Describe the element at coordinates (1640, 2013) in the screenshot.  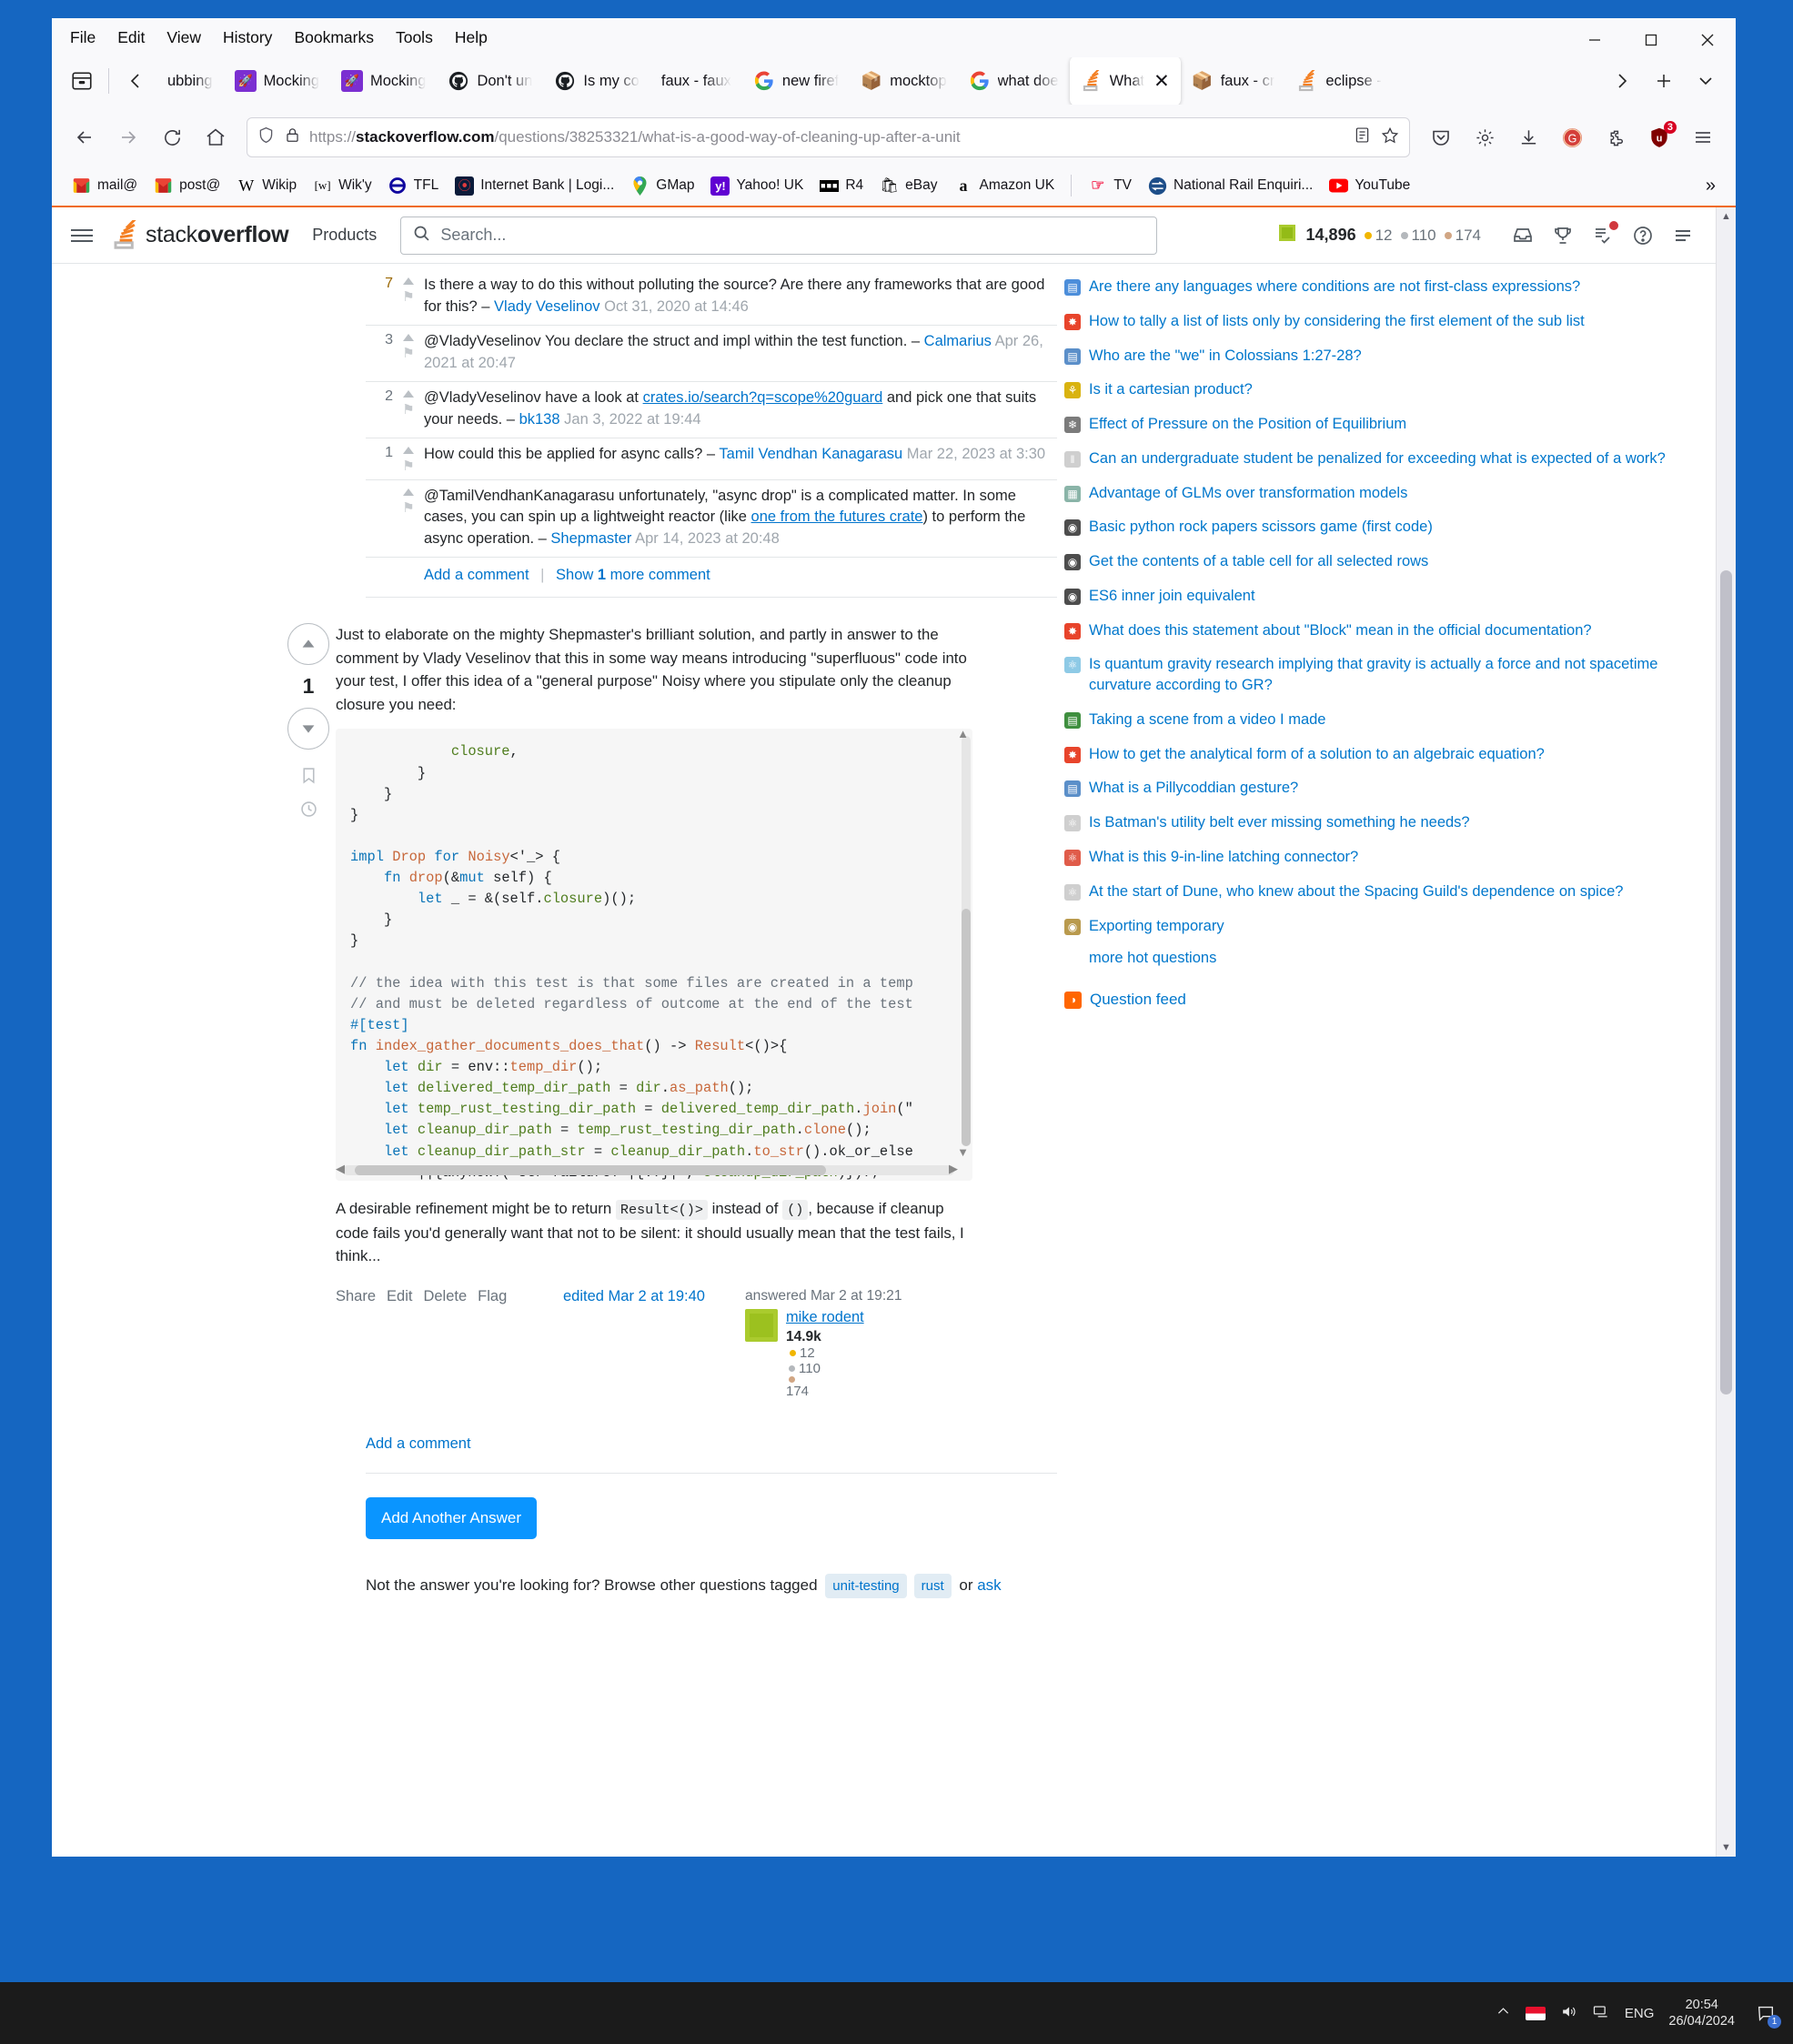
I see `language-indicator: ENG` at that location.